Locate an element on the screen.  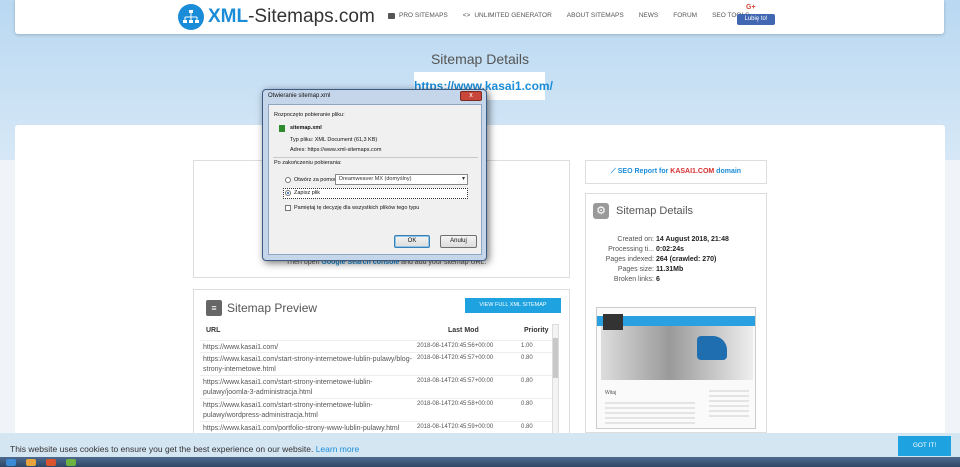
seo-report-link: ⟋ SEO Report for KASAI1.COM domain is located at coordinates (676, 172).